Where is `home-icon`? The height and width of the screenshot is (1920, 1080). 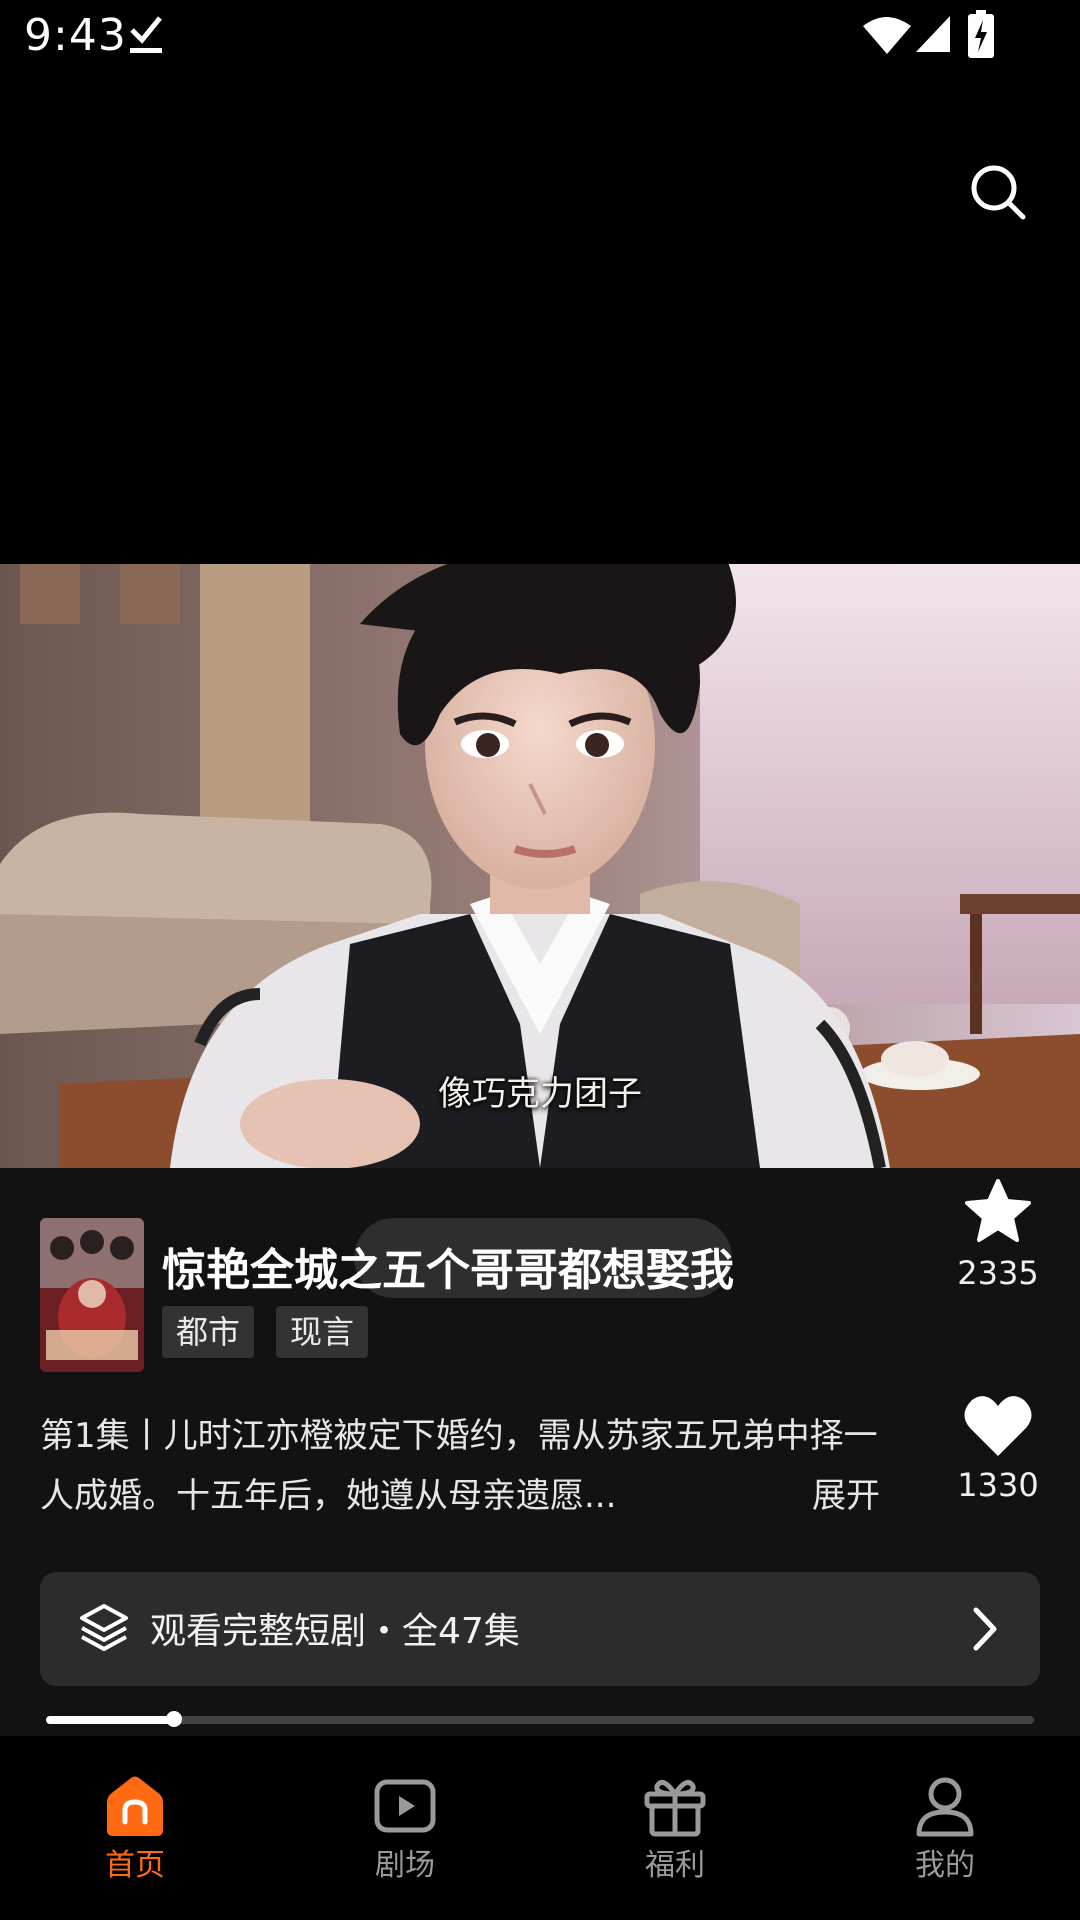 home-icon is located at coordinates (135, 1806).